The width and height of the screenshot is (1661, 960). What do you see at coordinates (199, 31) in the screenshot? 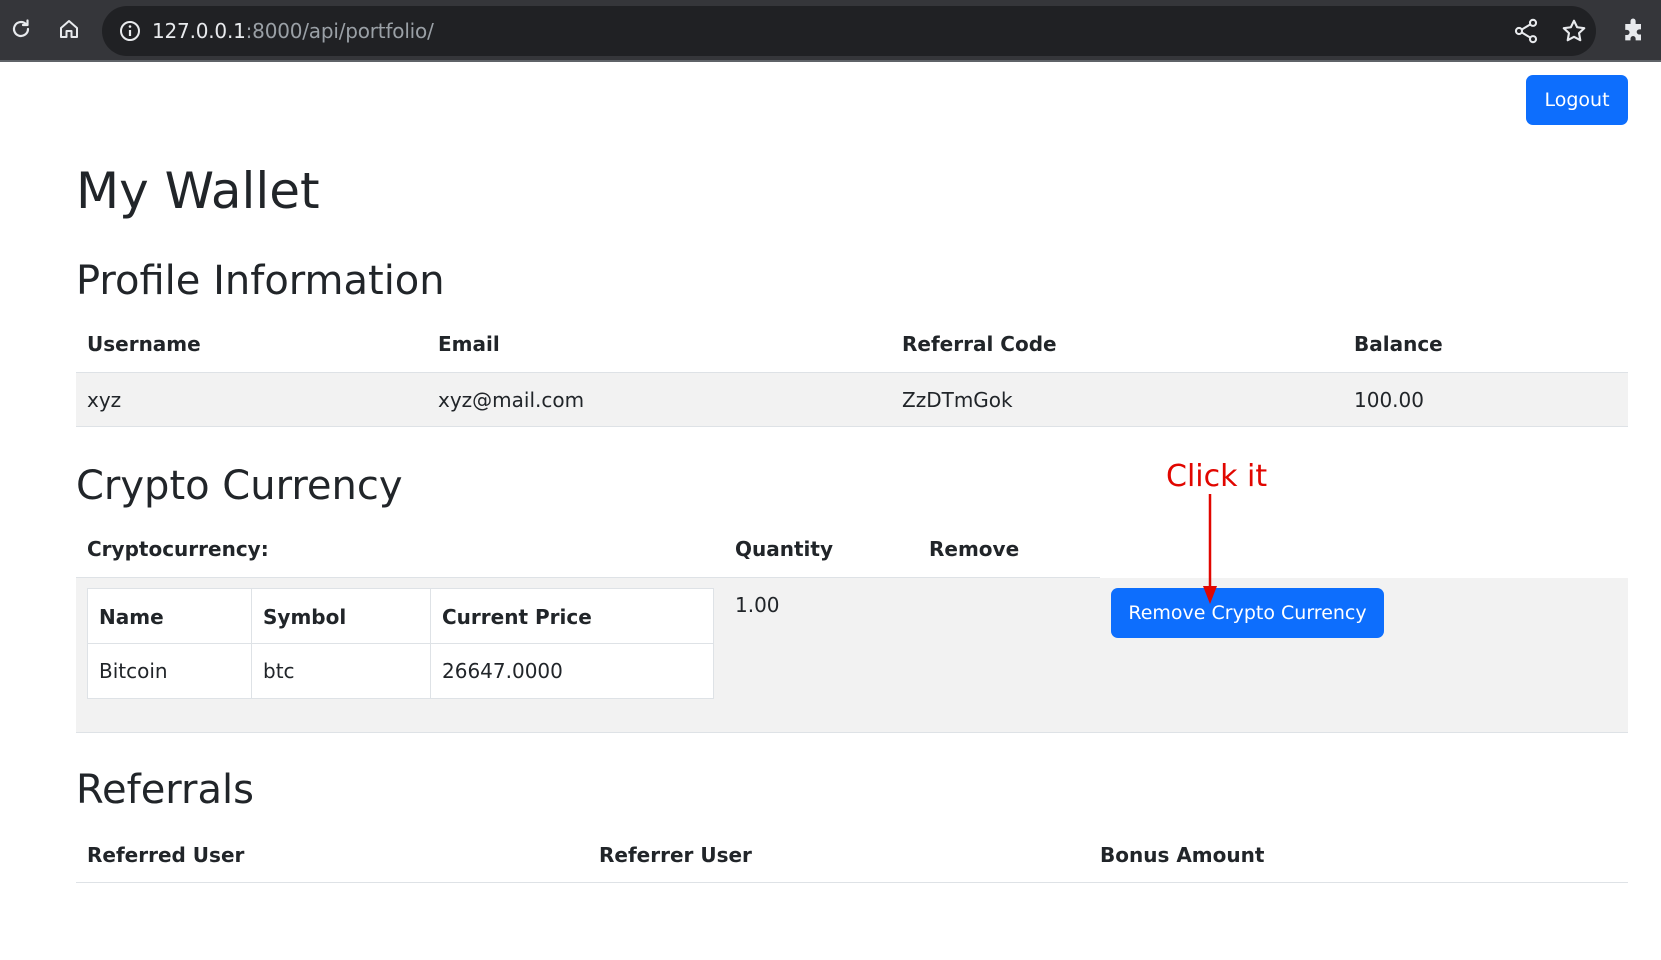
I see `url-host: 127.0.0.1` at bounding box center [199, 31].